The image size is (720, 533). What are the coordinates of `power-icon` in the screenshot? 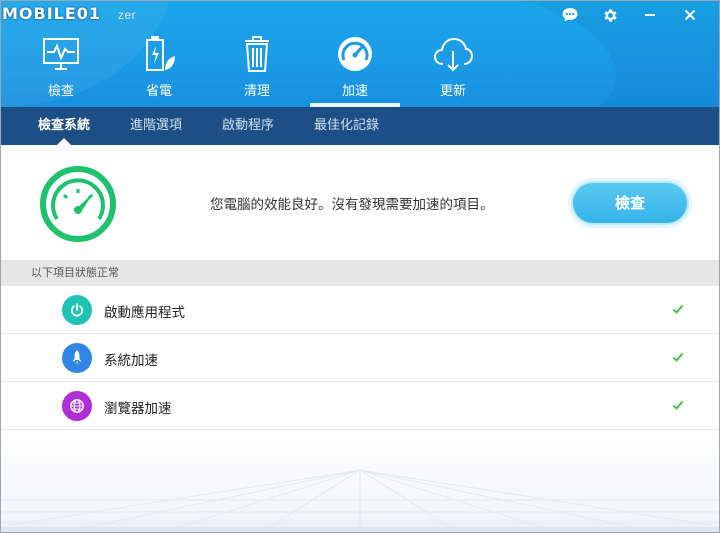 It's located at (77, 310).